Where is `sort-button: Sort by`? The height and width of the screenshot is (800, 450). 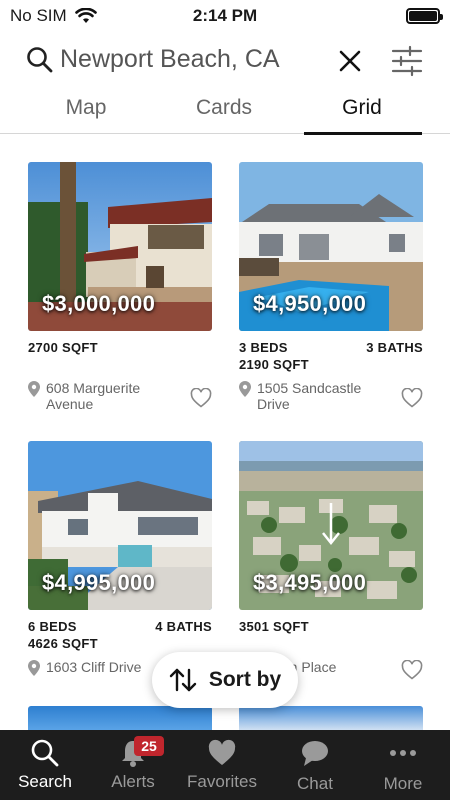
sort-button: Sort by is located at coordinates (225, 680).